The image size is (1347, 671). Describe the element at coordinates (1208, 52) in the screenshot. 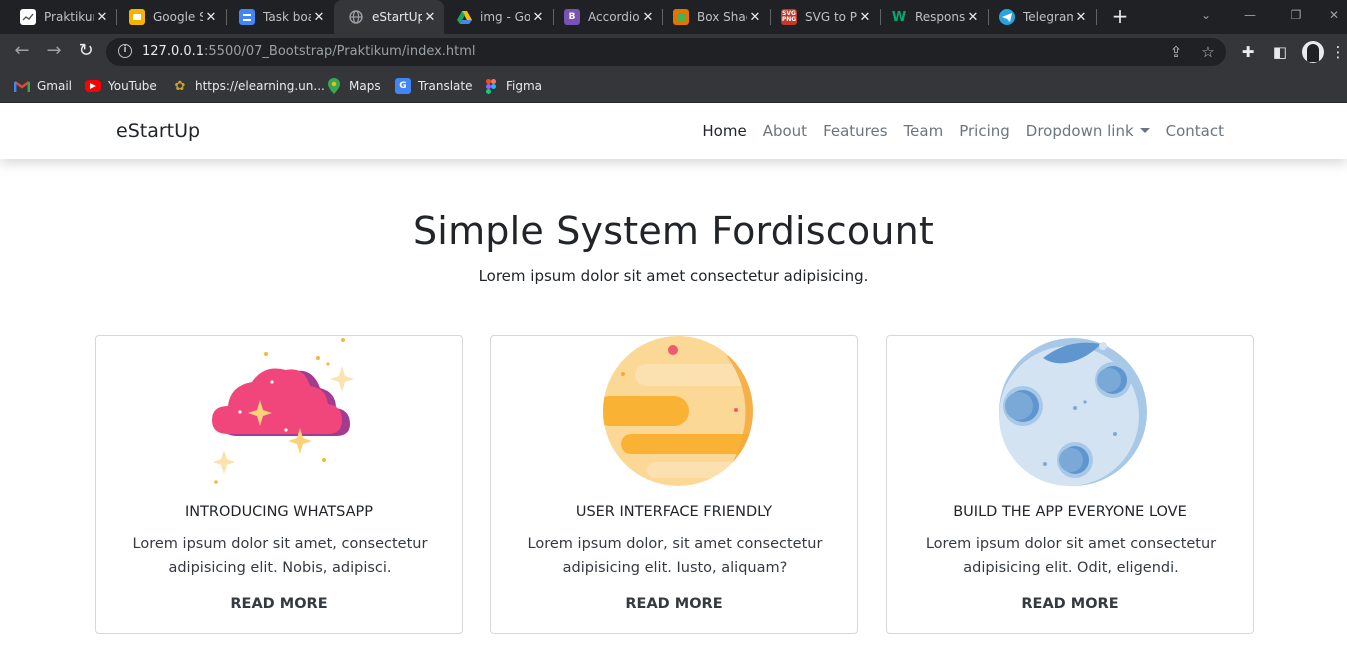

I see `bookmark-star-icon: ☆` at that location.